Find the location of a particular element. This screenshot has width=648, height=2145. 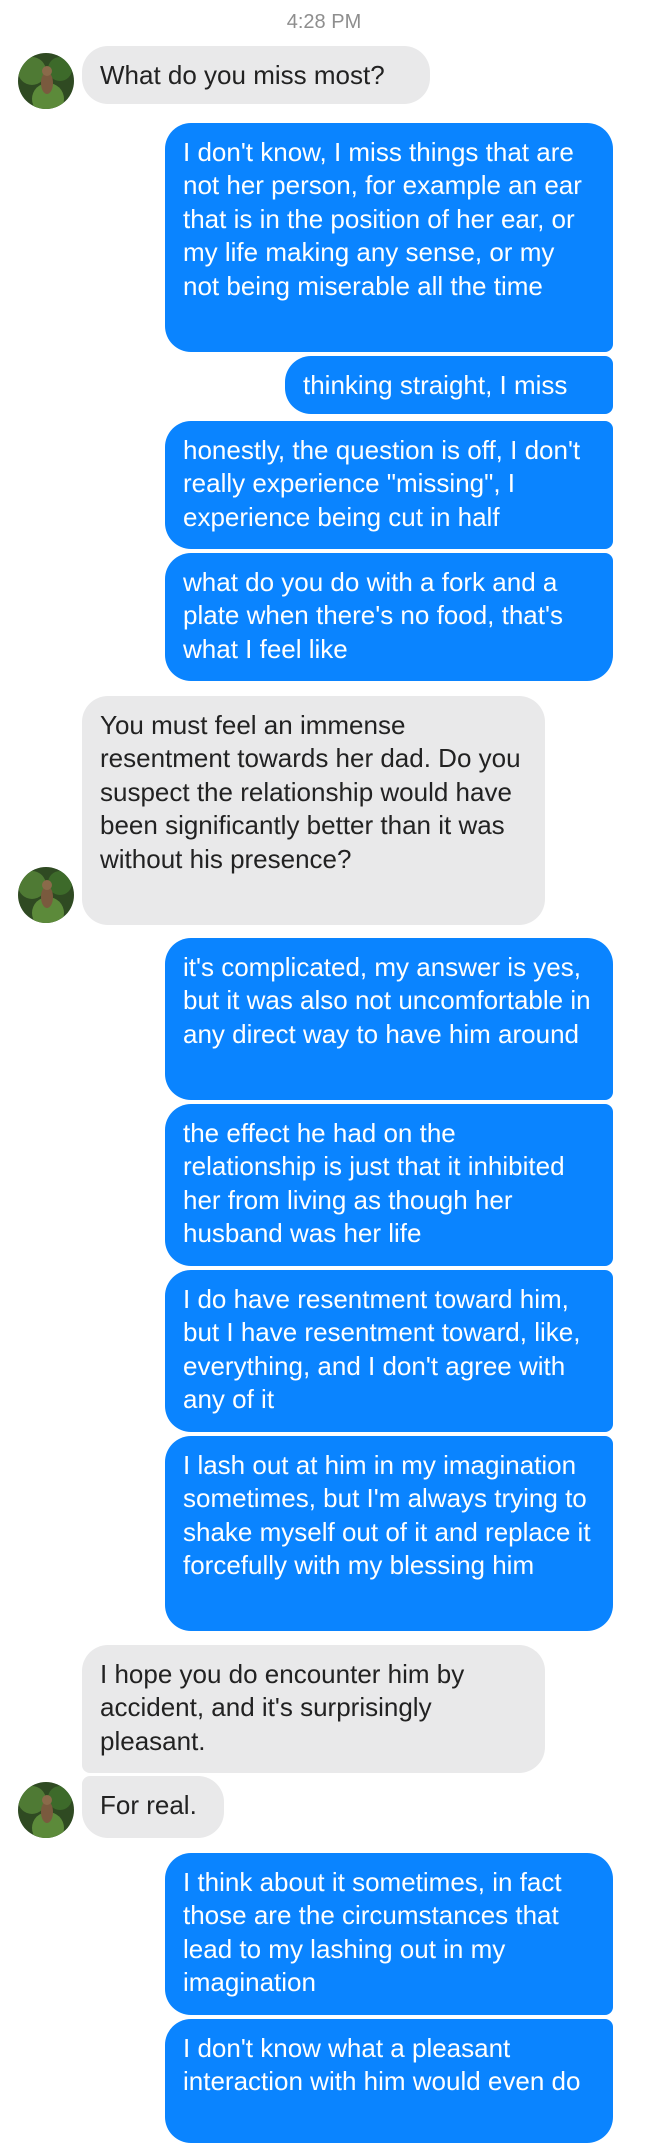

message-bubble-outgoing: thinking straight, I miss is located at coordinates (449, 385).